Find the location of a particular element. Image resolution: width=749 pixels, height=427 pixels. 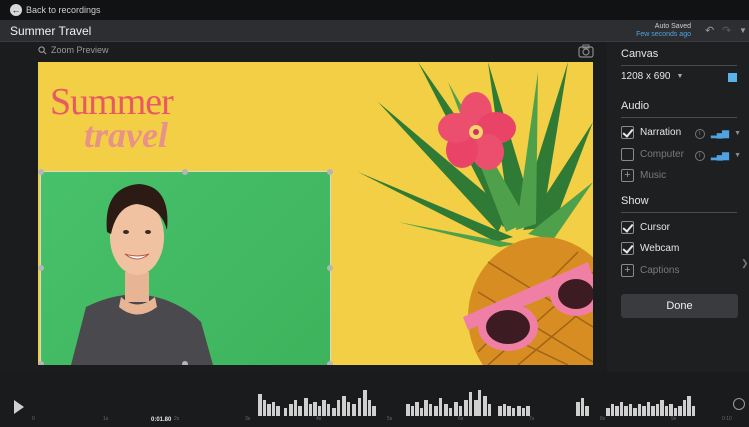

back-arrow-icon: ← is located at coordinates (16, 10).